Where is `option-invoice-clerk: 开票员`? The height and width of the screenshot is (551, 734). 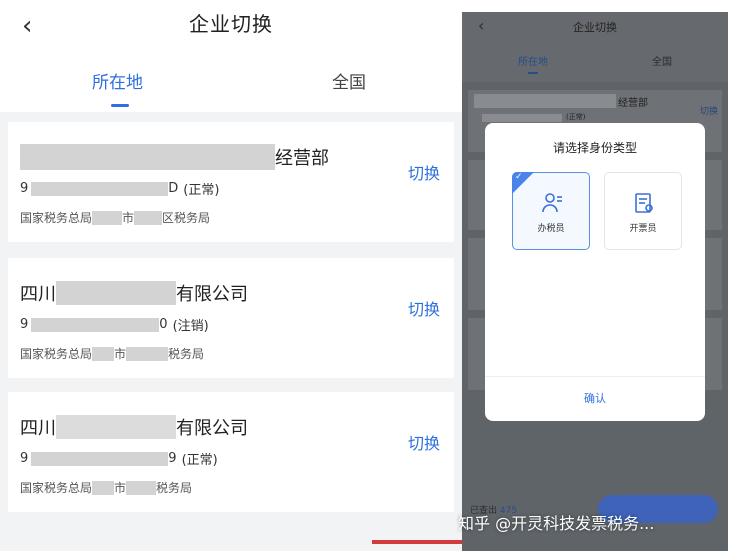
option-invoice-clerk: 开票员 is located at coordinates (643, 211).